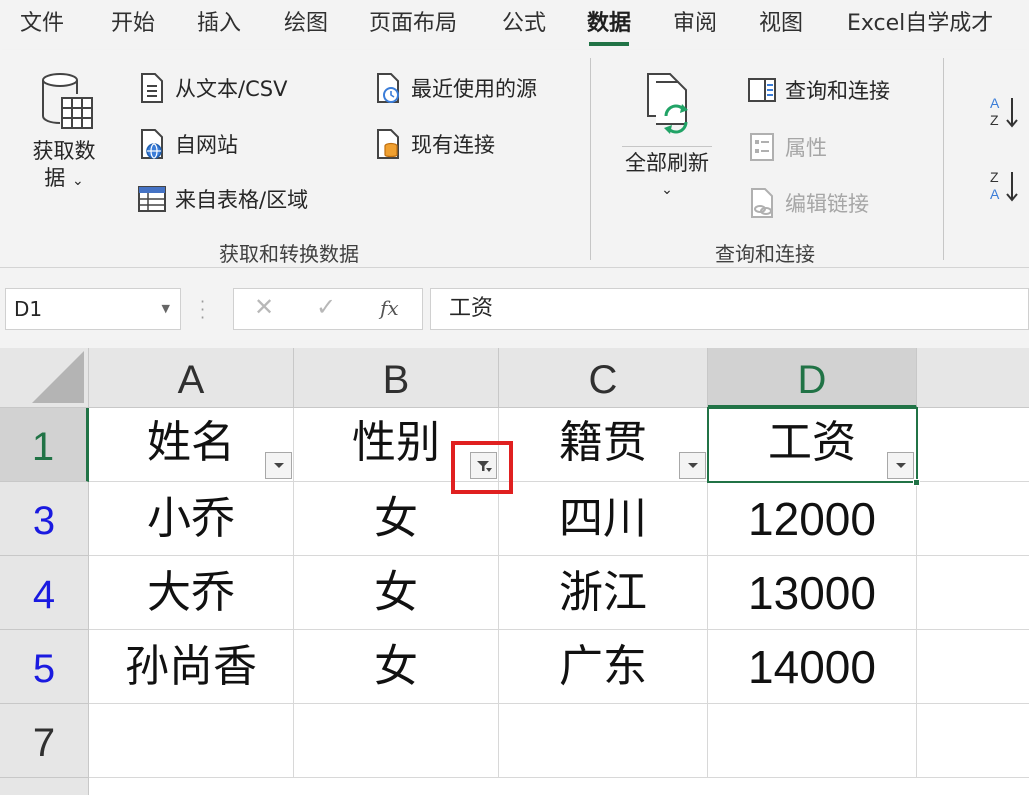 The height and width of the screenshot is (795, 1029). What do you see at coordinates (44, 667) in the screenshot?
I see `row-header: 5` at bounding box center [44, 667].